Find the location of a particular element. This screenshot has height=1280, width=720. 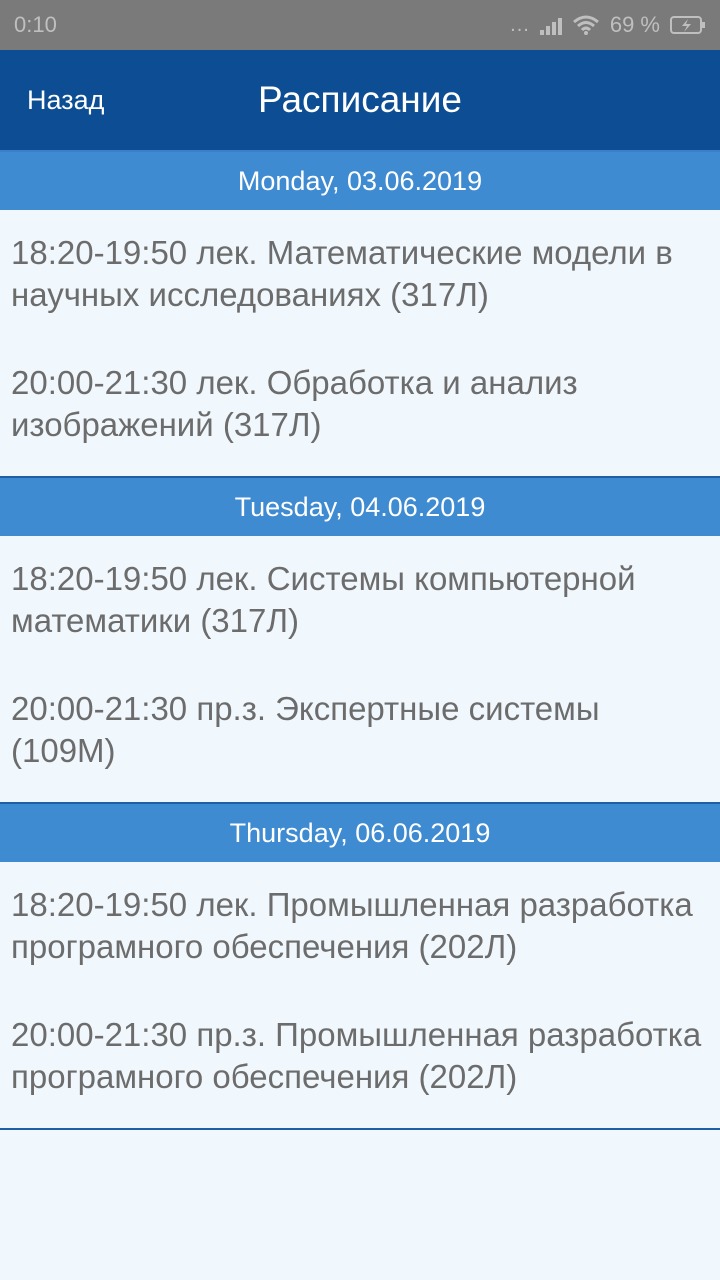

app-bar: Назад Расписание is located at coordinates (360, 100).